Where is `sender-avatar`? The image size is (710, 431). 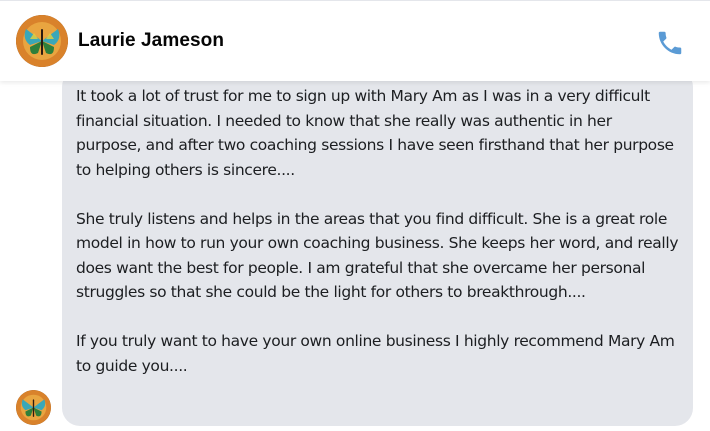
sender-avatar is located at coordinates (33, 407).